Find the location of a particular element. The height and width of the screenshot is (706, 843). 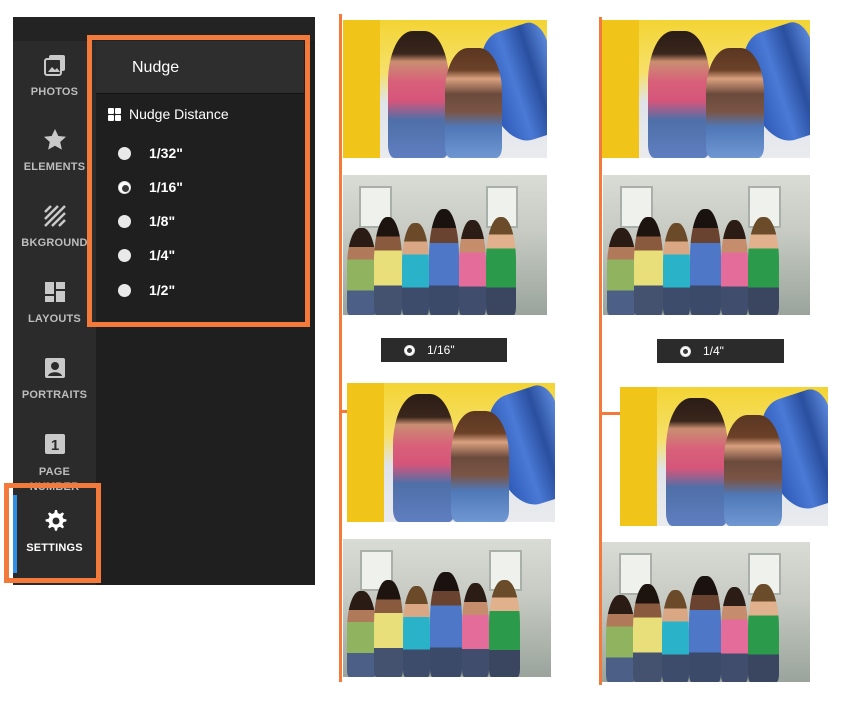

badge-label: 1/16" is located at coordinates (441, 350).